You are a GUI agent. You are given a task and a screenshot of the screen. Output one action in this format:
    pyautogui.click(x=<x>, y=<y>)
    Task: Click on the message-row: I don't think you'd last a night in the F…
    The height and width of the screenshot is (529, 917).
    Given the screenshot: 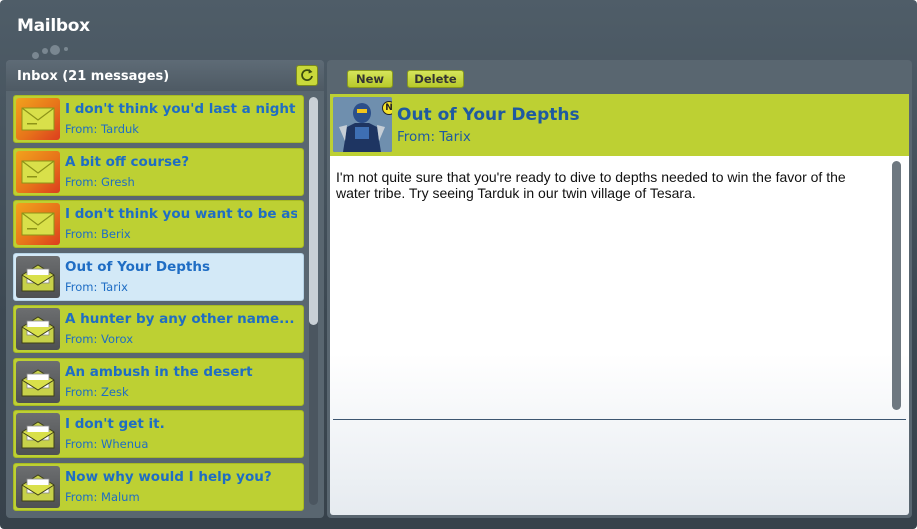 What is the action you would take?
    pyautogui.click(x=158, y=119)
    